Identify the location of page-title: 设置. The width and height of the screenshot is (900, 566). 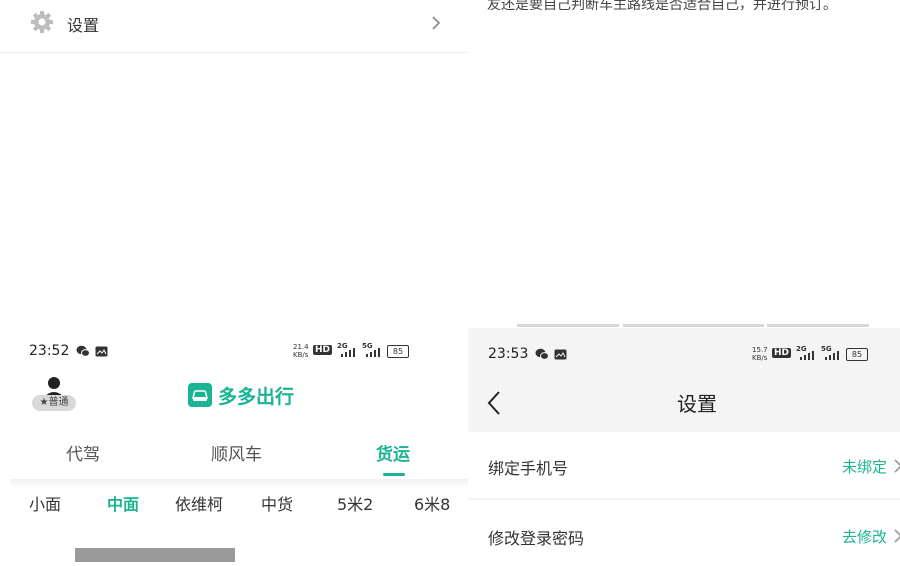
(697, 404).